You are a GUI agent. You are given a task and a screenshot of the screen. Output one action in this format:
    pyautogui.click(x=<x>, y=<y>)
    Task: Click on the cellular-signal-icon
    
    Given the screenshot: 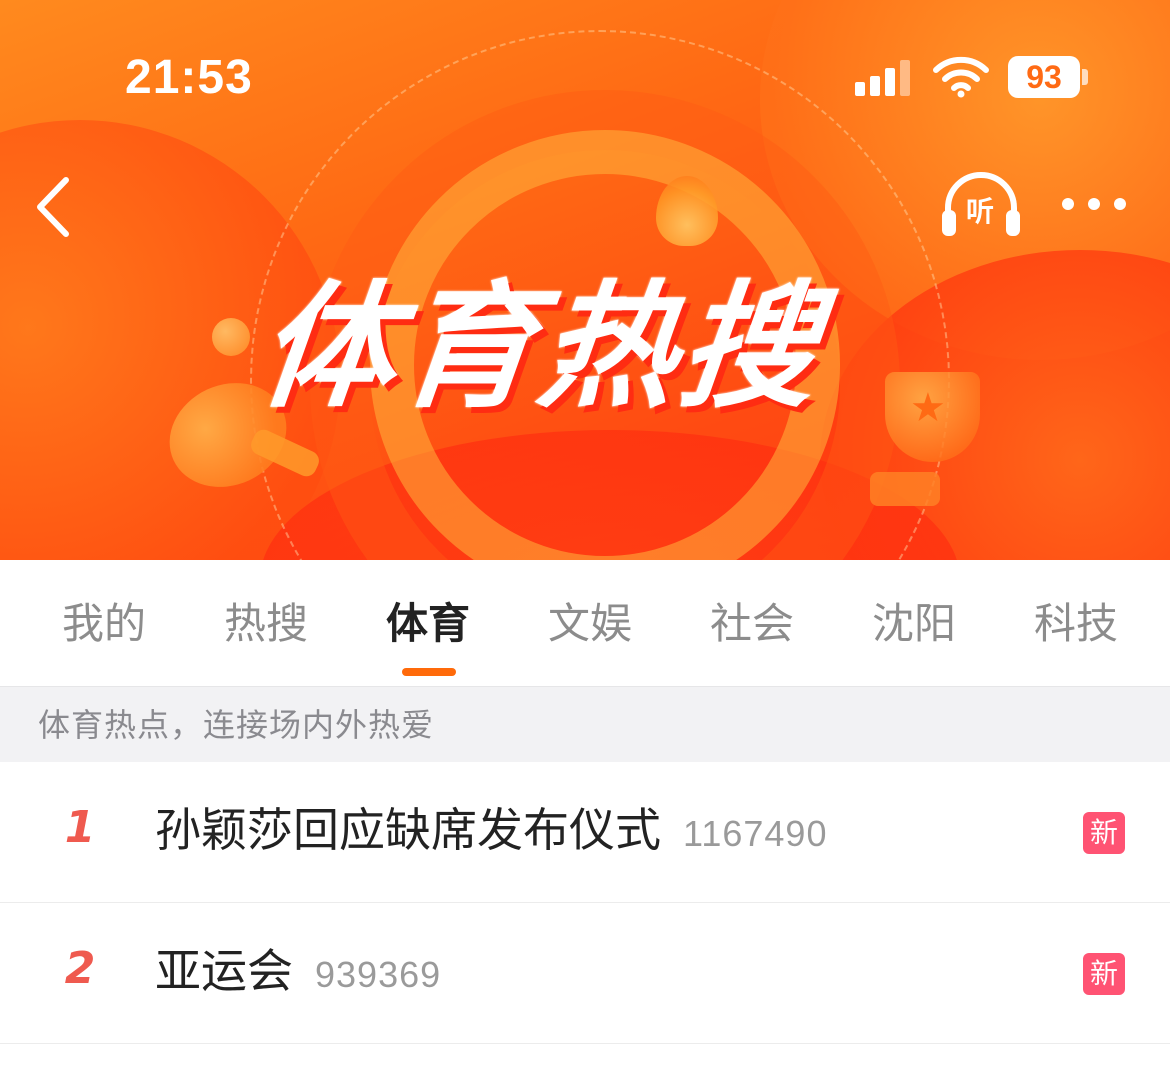 What is the action you would take?
    pyautogui.click(x=884, y=77)
    